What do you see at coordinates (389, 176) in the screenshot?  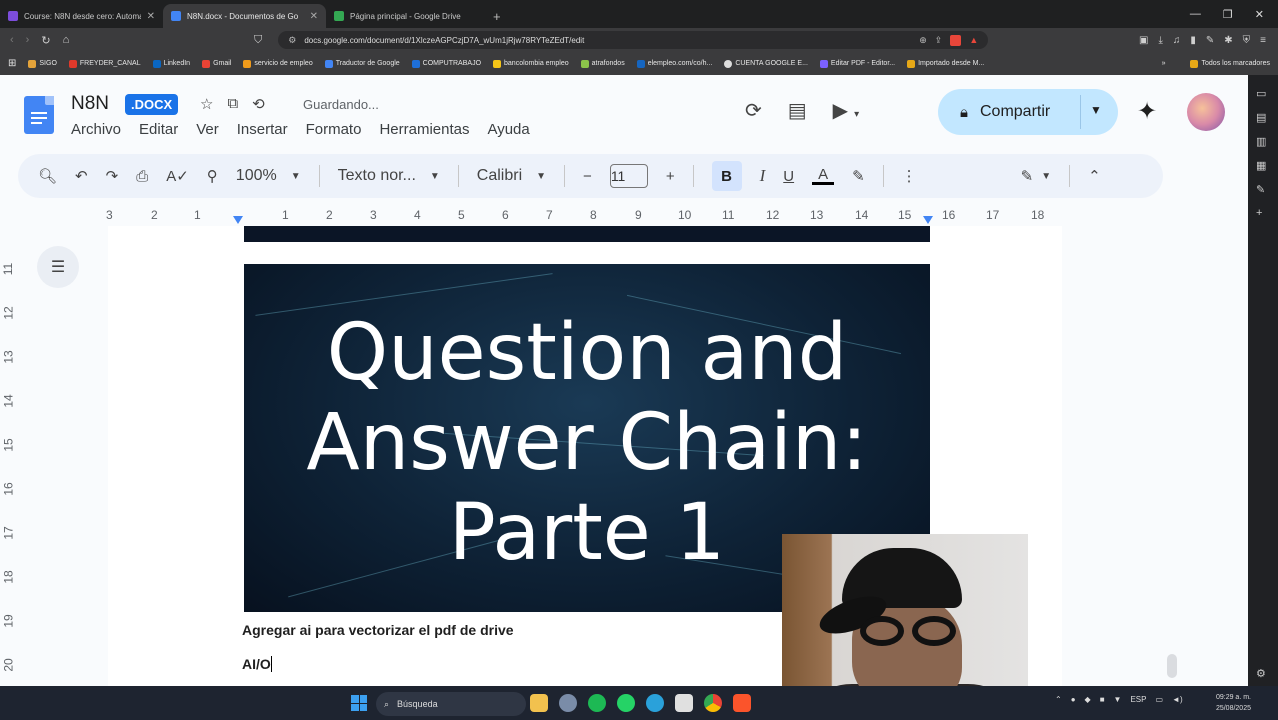 I see `paragraph-style-select: Texto nor... ▼` at bounding box center [389, 176].